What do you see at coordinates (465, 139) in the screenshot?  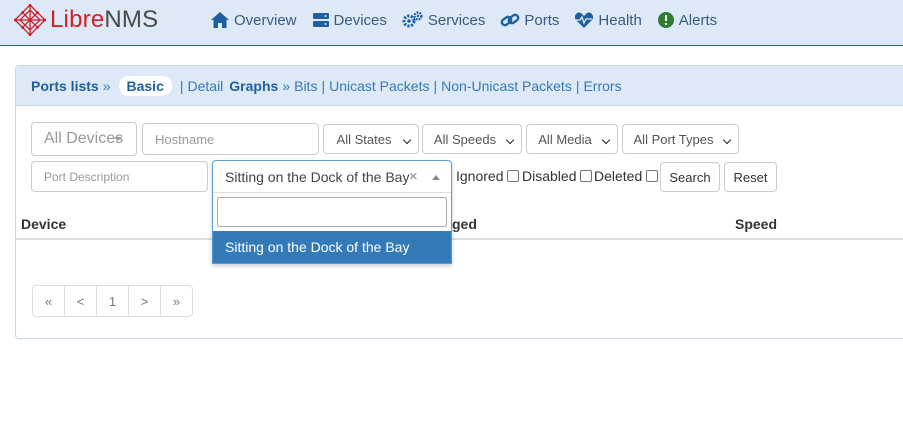 I see `speeds-value: All Speeds` at bounding box center [465, 139].